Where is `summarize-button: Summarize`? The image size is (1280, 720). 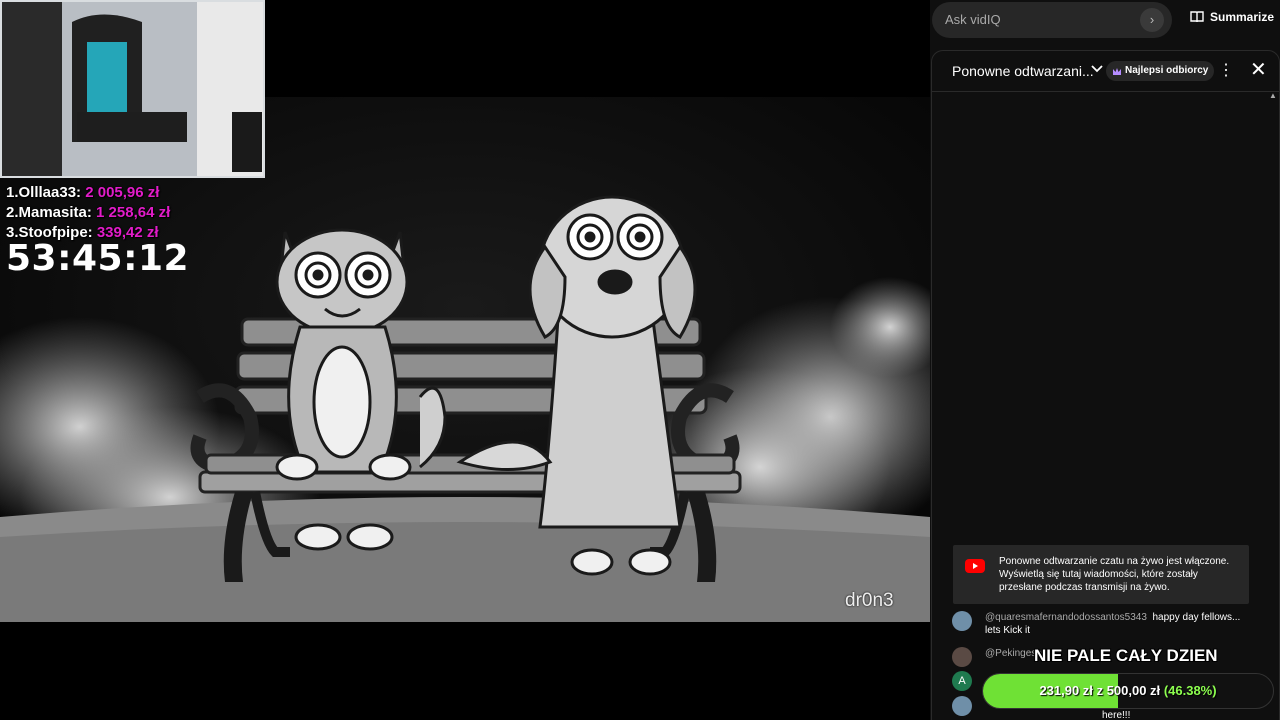
summarize-button: Summarize is located at coordinates (1232, 17).